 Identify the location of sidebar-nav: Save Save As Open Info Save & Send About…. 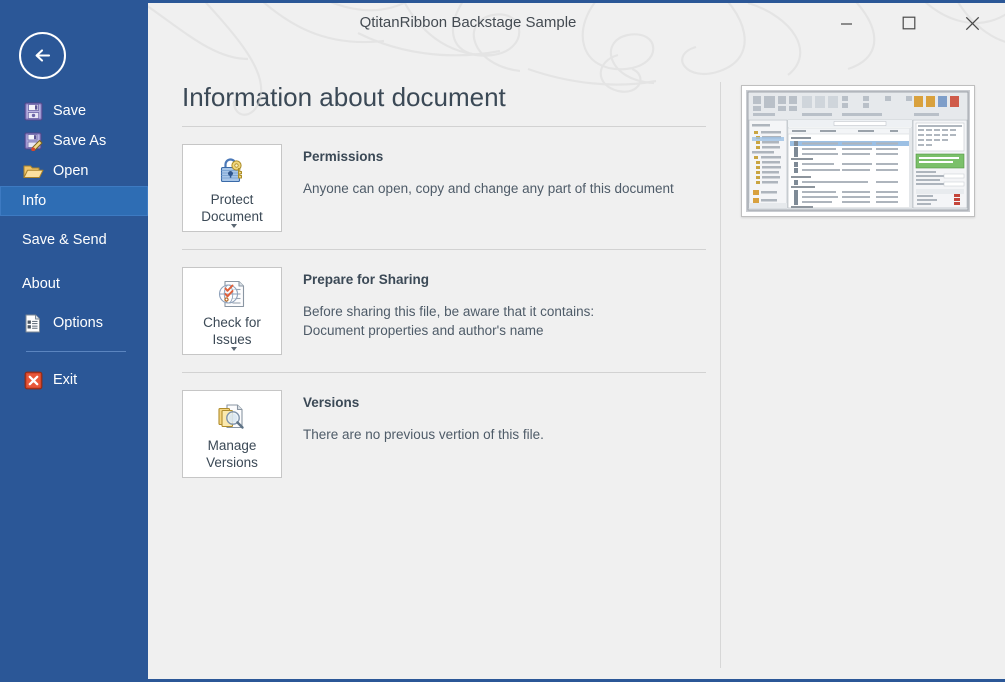
(74, 245).